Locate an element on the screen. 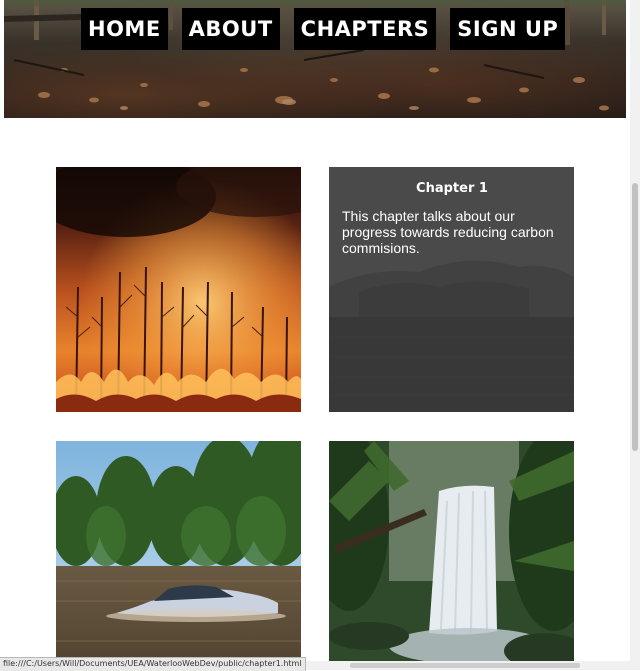  nav-chapters-link: CHAPTERS is located at coordinates (365, 29).